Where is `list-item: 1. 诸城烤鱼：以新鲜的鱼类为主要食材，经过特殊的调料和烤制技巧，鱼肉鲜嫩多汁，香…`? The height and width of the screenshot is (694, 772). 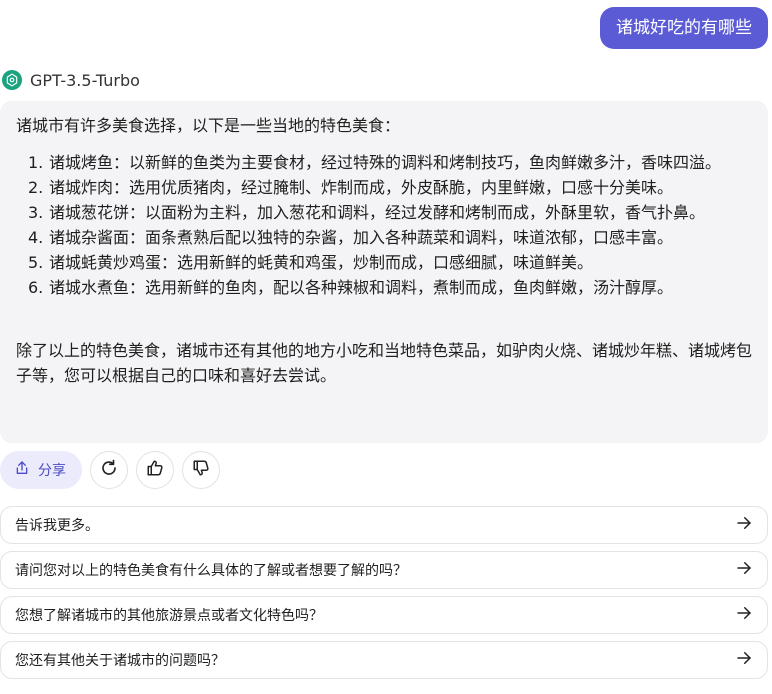
list-item: 1. 诸城烤鱼：以新鲜的鱼类为主要食材，经过特殊的调料和烤制技巧，鱼肉鲜嫩多汁，香… is located at coordinates (384, 162).